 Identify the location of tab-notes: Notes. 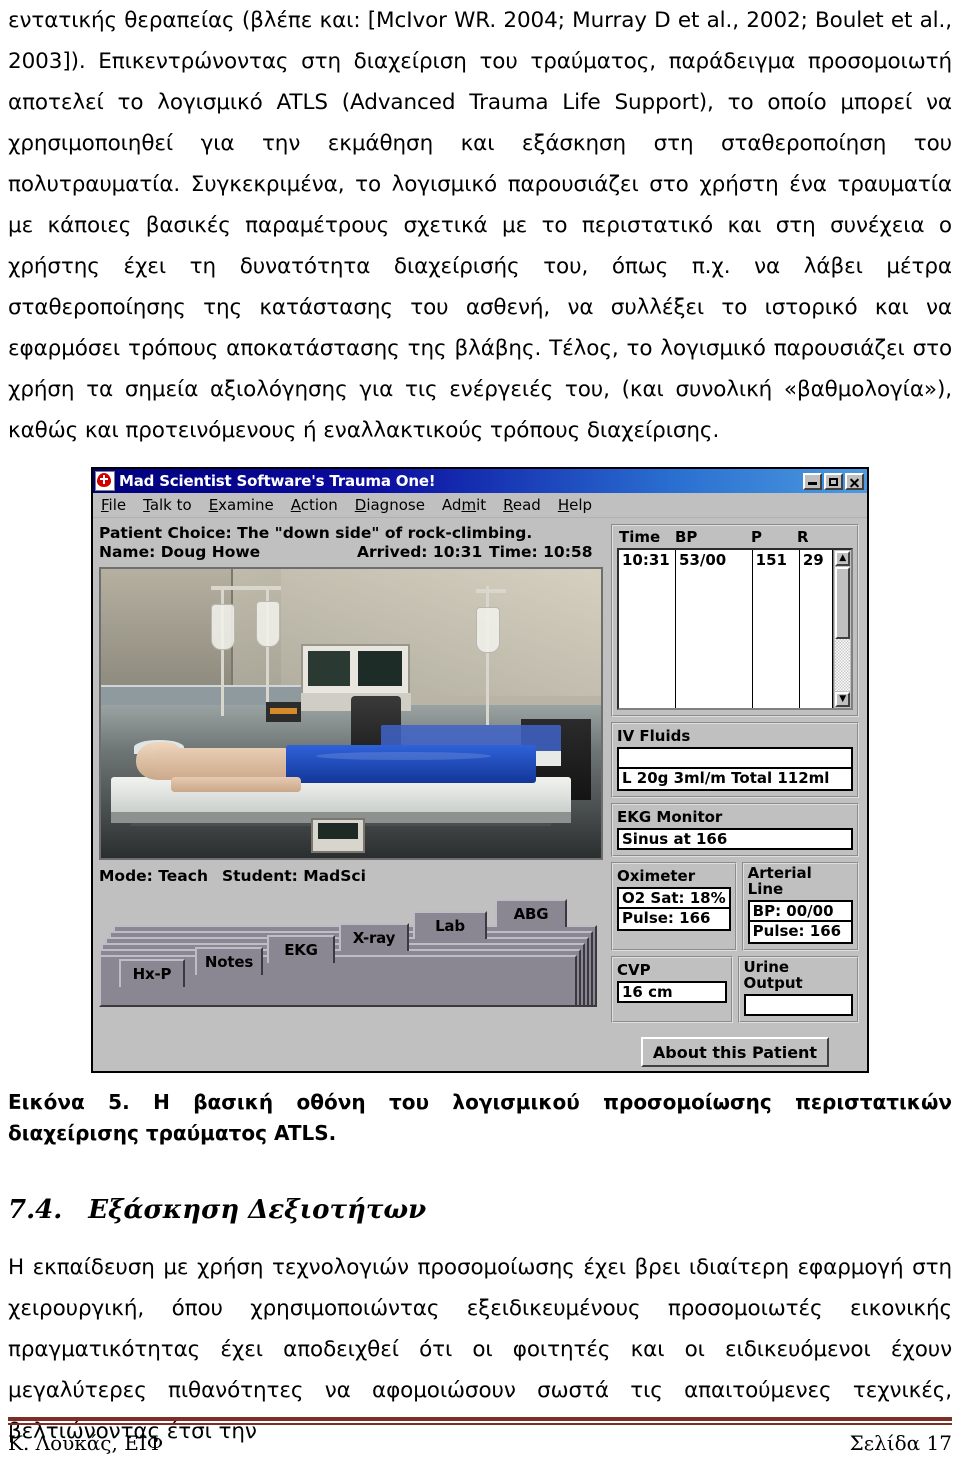
(229, 961).